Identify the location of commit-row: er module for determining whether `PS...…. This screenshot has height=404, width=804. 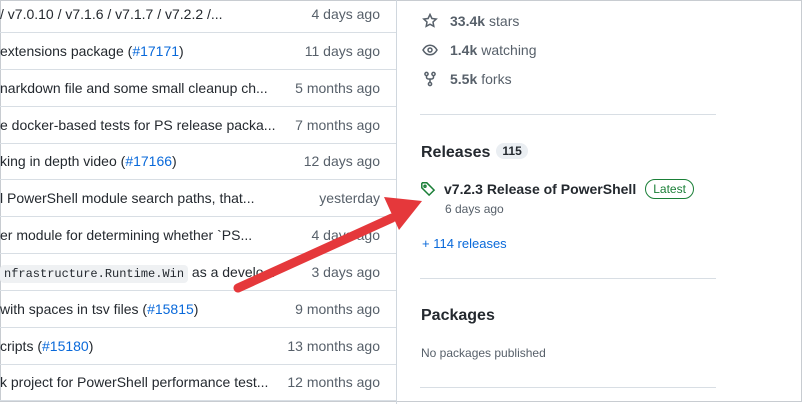
(198, 235).